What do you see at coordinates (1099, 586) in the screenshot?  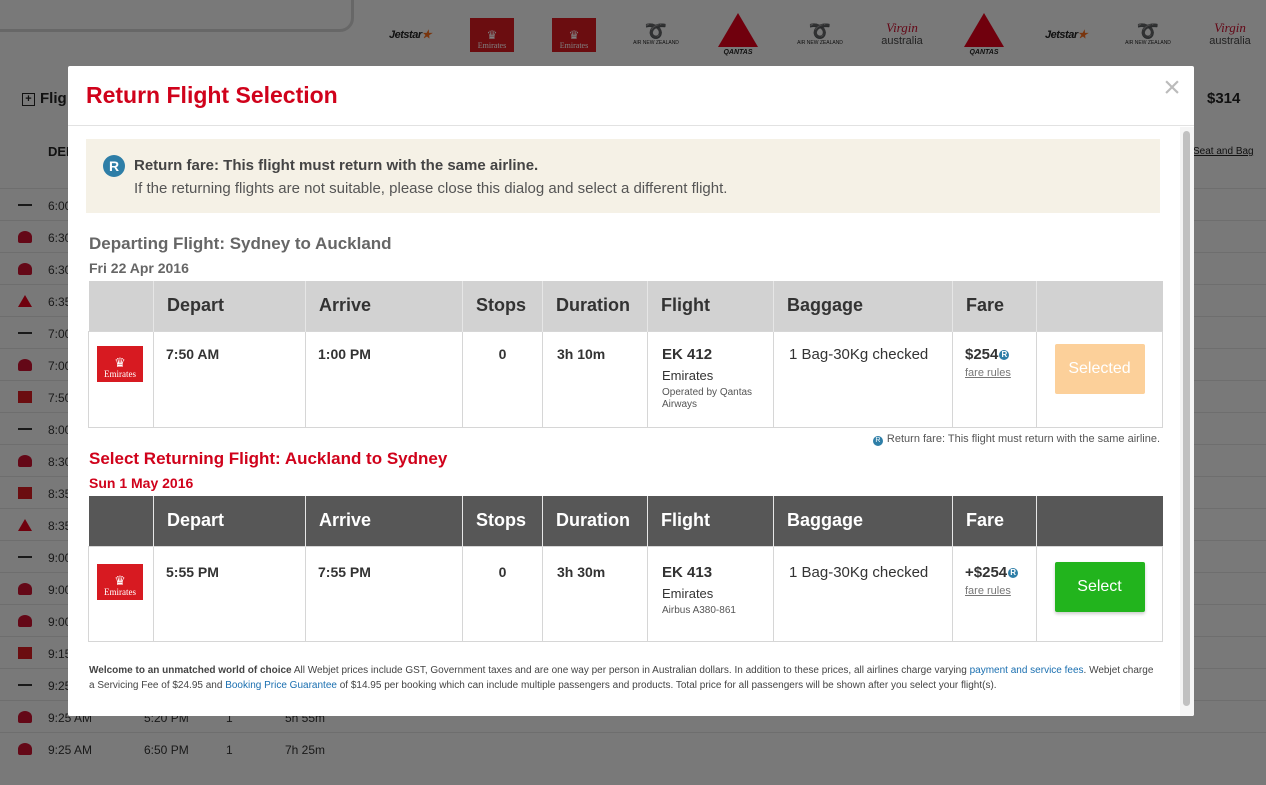 I see `select-button: Select` at bounding box center [1099, 586].